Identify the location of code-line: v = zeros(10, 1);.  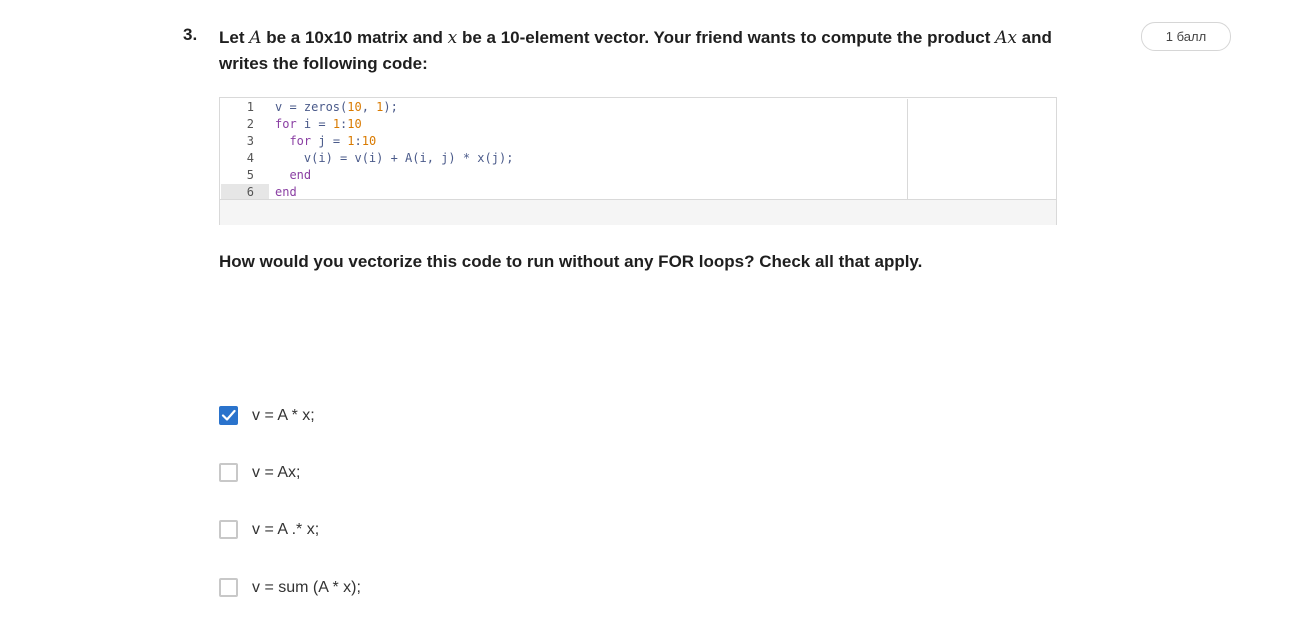
(394, 107).